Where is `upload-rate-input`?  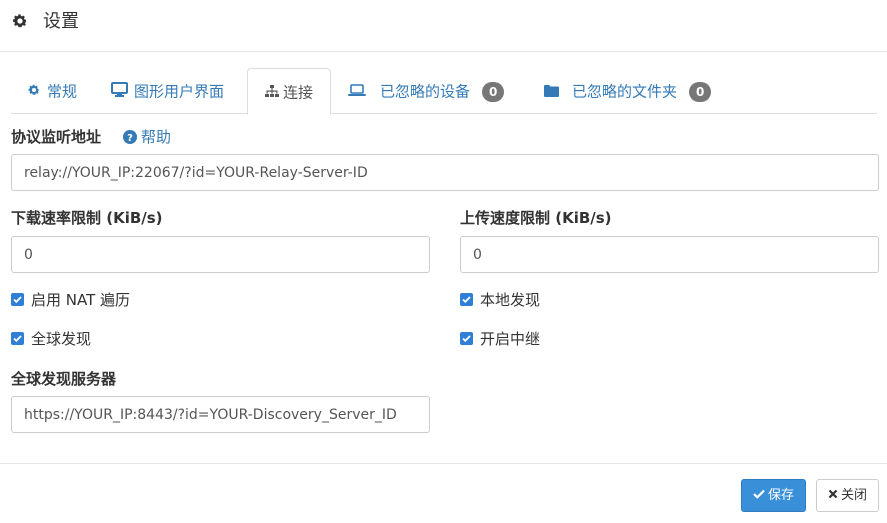
upload-rate-input is located at coordinates (669, 254).